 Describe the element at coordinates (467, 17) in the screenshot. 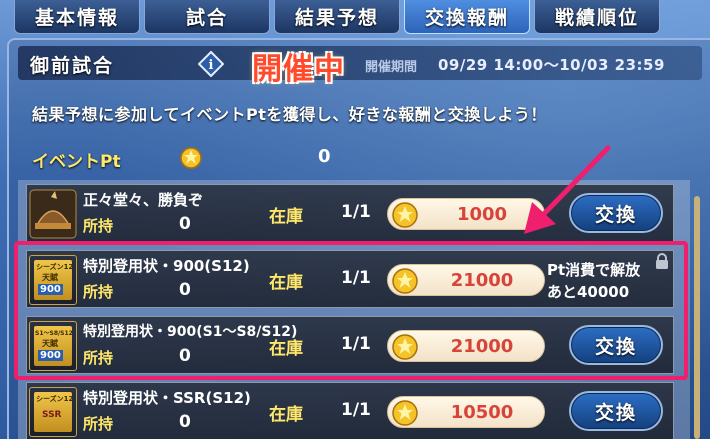

I see `tab-exchange: 交換報酬` at that location.